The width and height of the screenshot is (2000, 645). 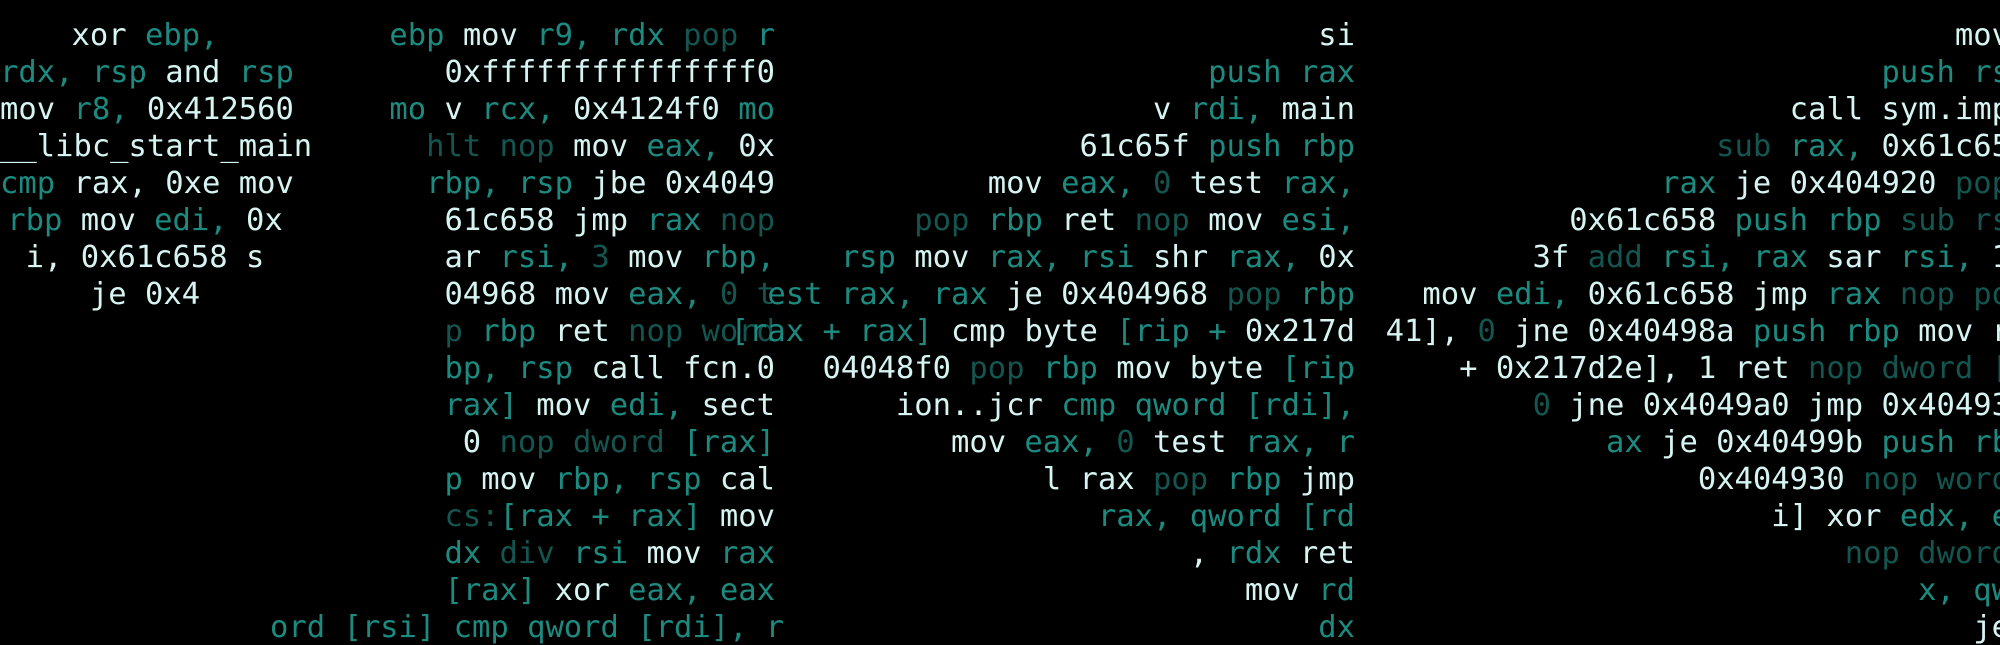 I want to click on code-token: r8,, so click(x=110, y=109).